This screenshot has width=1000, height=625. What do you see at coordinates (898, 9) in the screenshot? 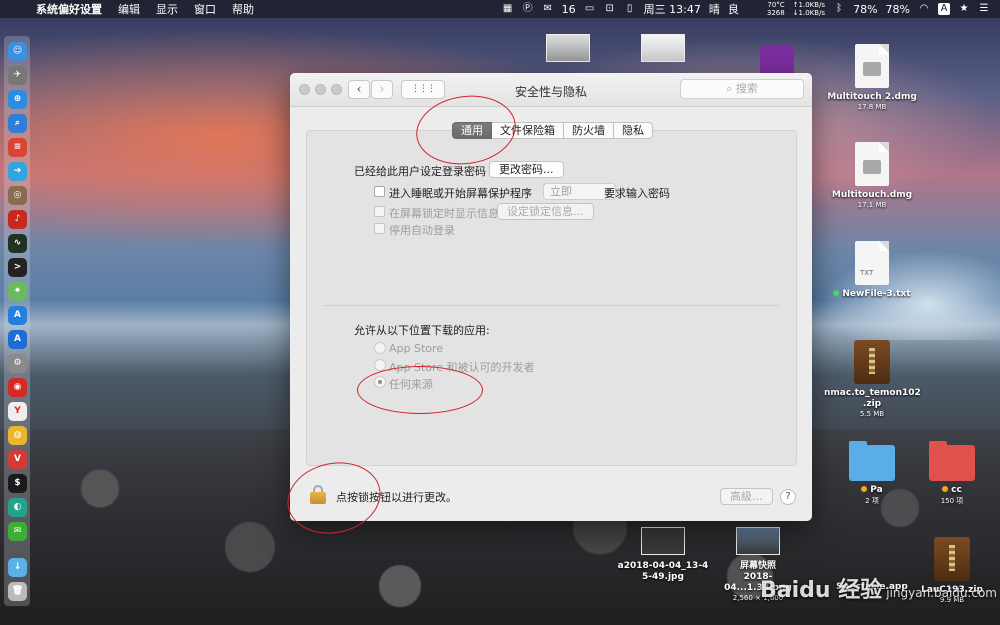
I see `battery-percent-2: 78%` at bounding box center [898, 9].